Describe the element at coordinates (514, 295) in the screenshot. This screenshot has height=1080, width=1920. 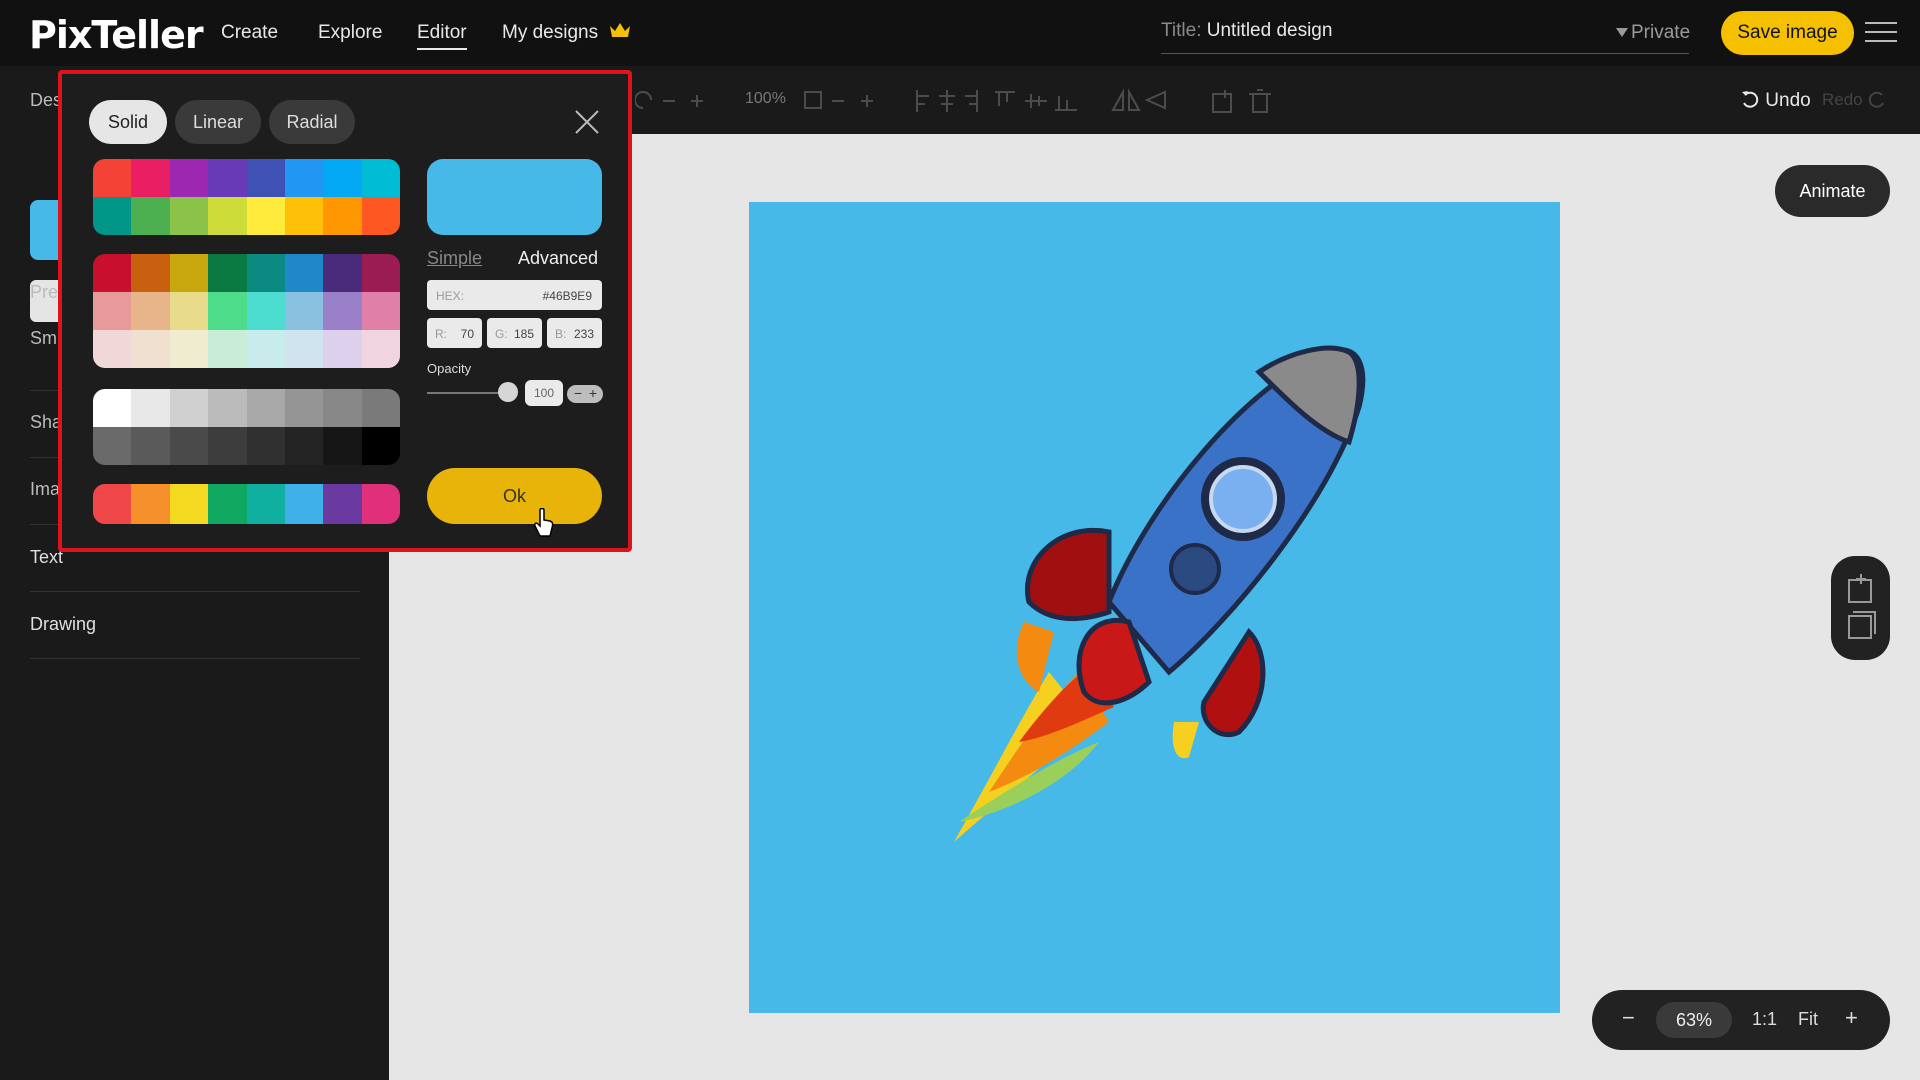
I see `hex-input: HEX: #46B9E9` at that location.